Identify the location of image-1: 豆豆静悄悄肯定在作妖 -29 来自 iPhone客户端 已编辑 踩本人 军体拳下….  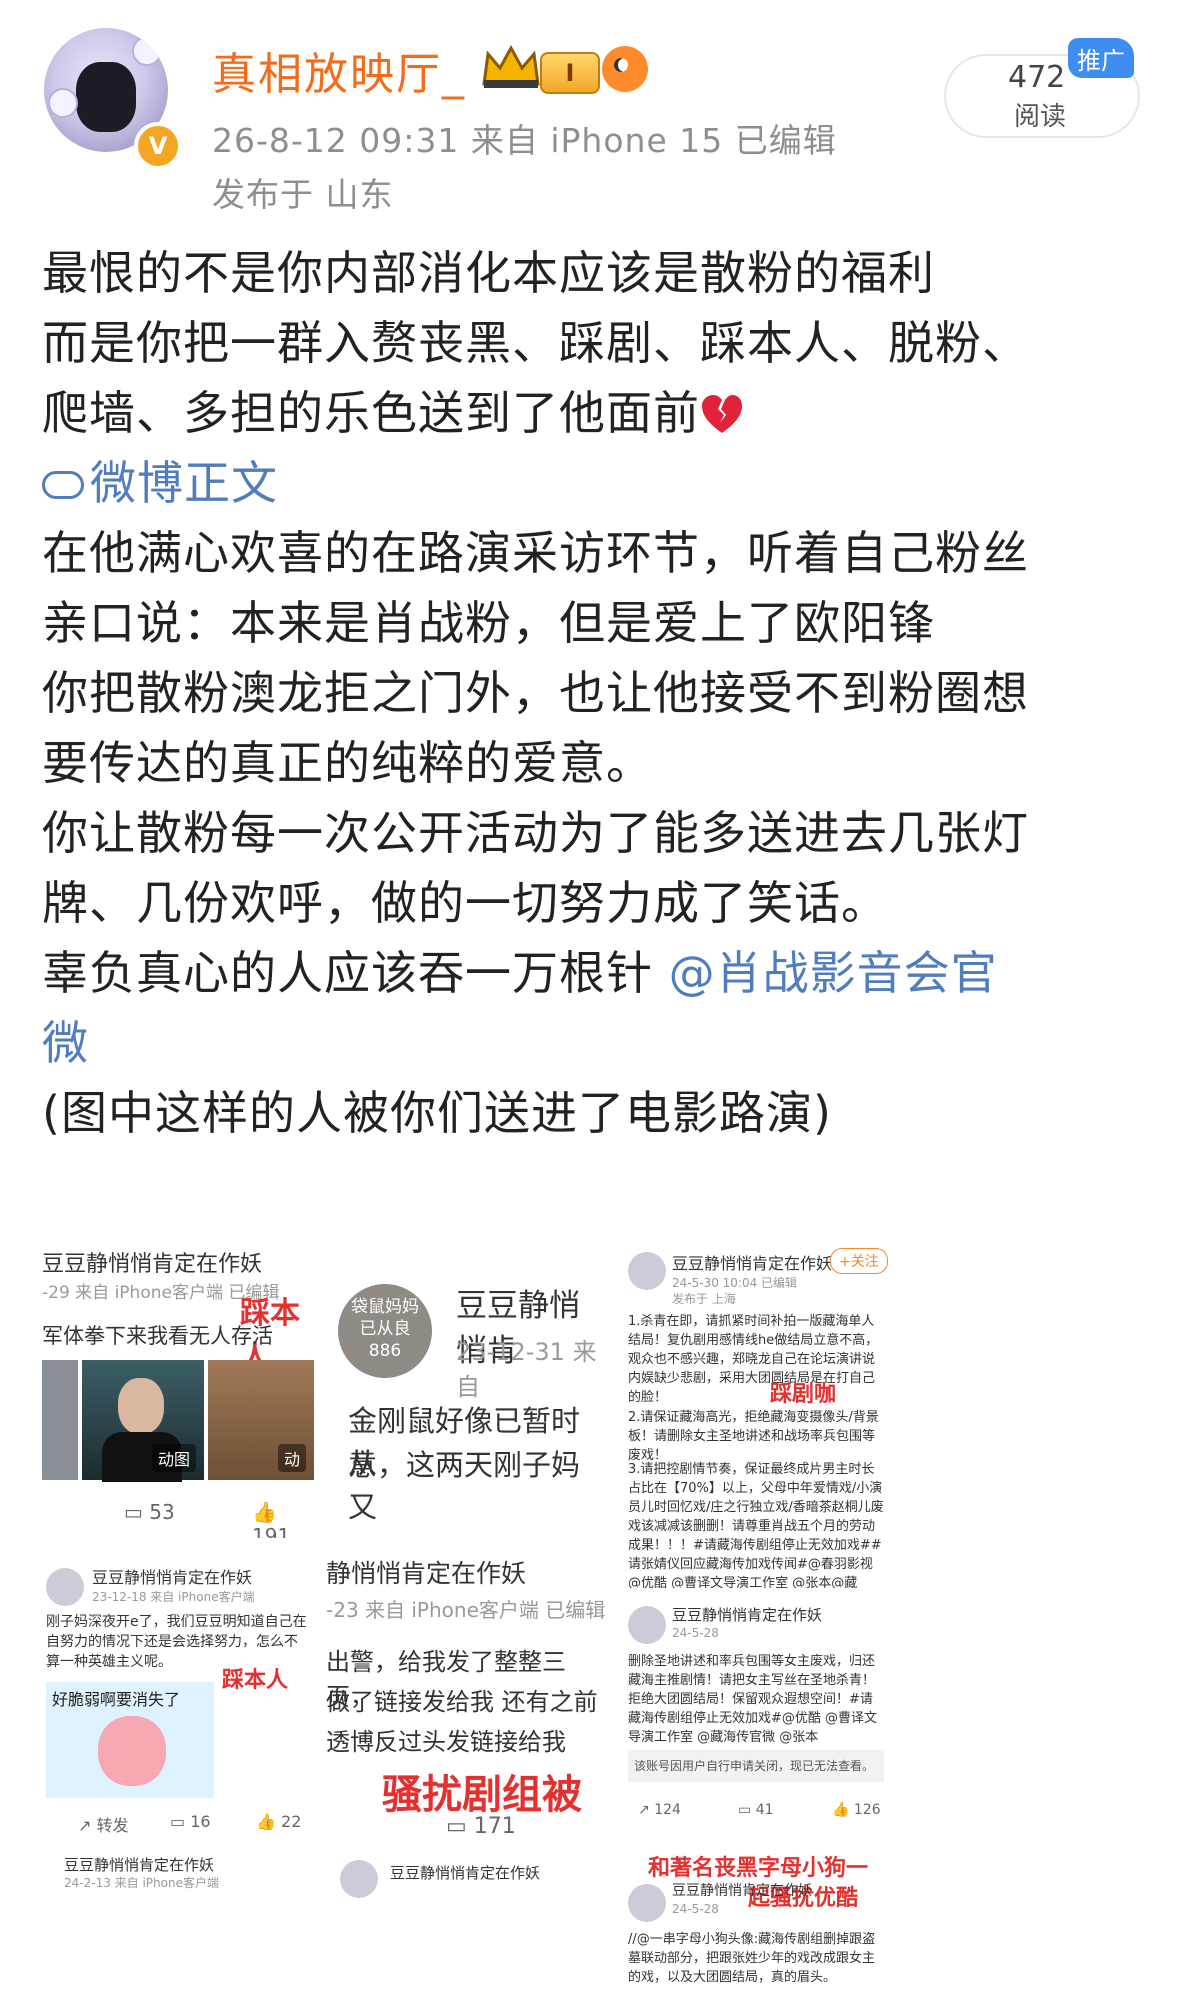
(178, 1383).